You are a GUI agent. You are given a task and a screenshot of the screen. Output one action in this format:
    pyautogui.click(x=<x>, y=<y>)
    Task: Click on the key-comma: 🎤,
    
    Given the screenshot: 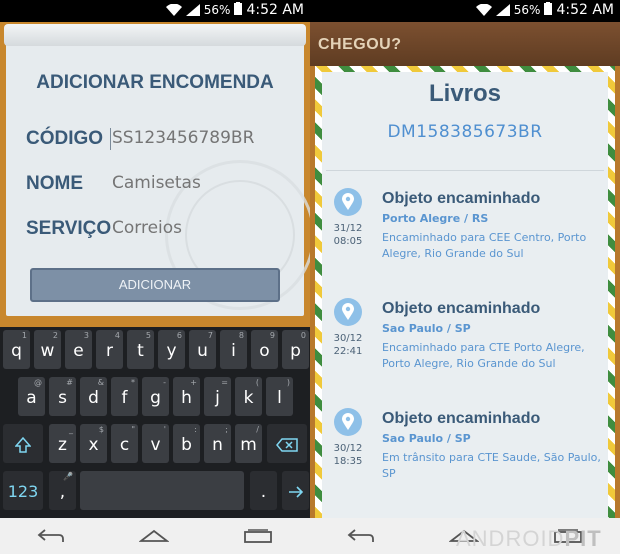 What is the action you would take?
    pyautogui.click(x=62, y=490)
    